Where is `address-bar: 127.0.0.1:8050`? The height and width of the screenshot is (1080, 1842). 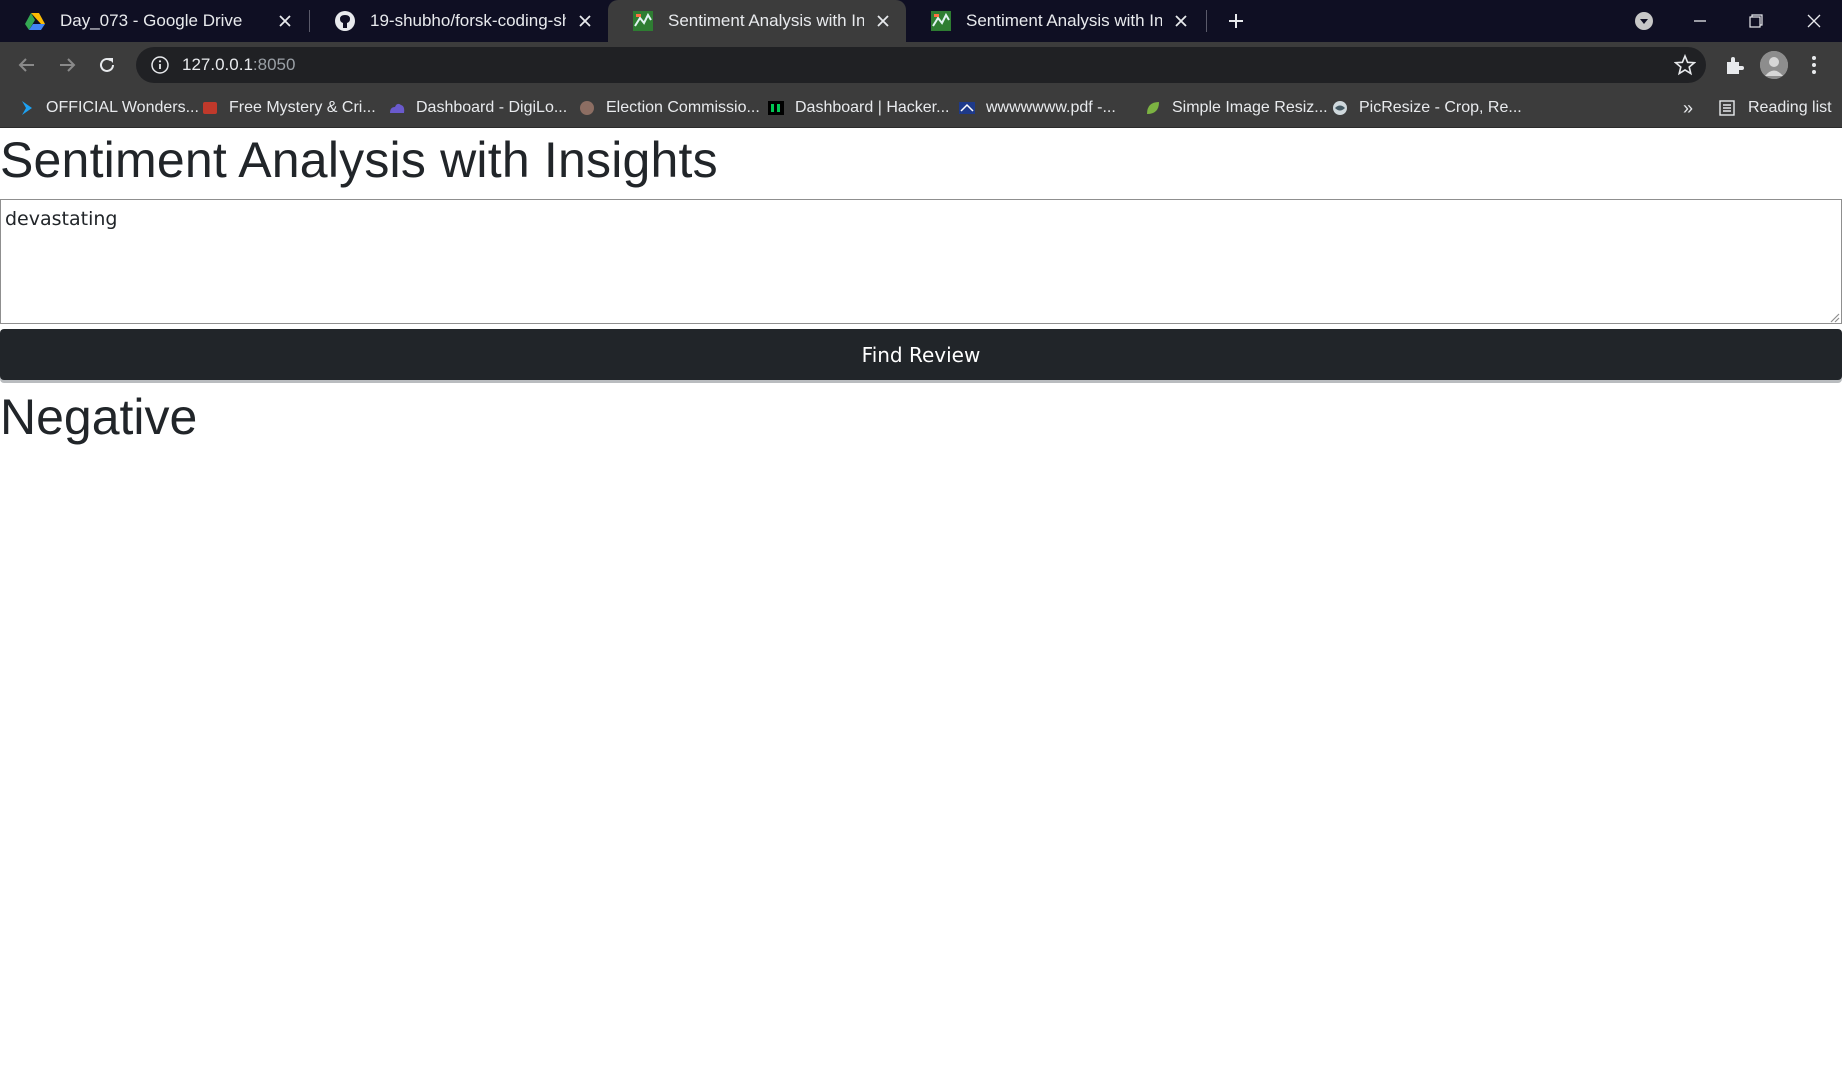
address-bar: 127.0.0.1:8050 is located at coordinates (921, 65).